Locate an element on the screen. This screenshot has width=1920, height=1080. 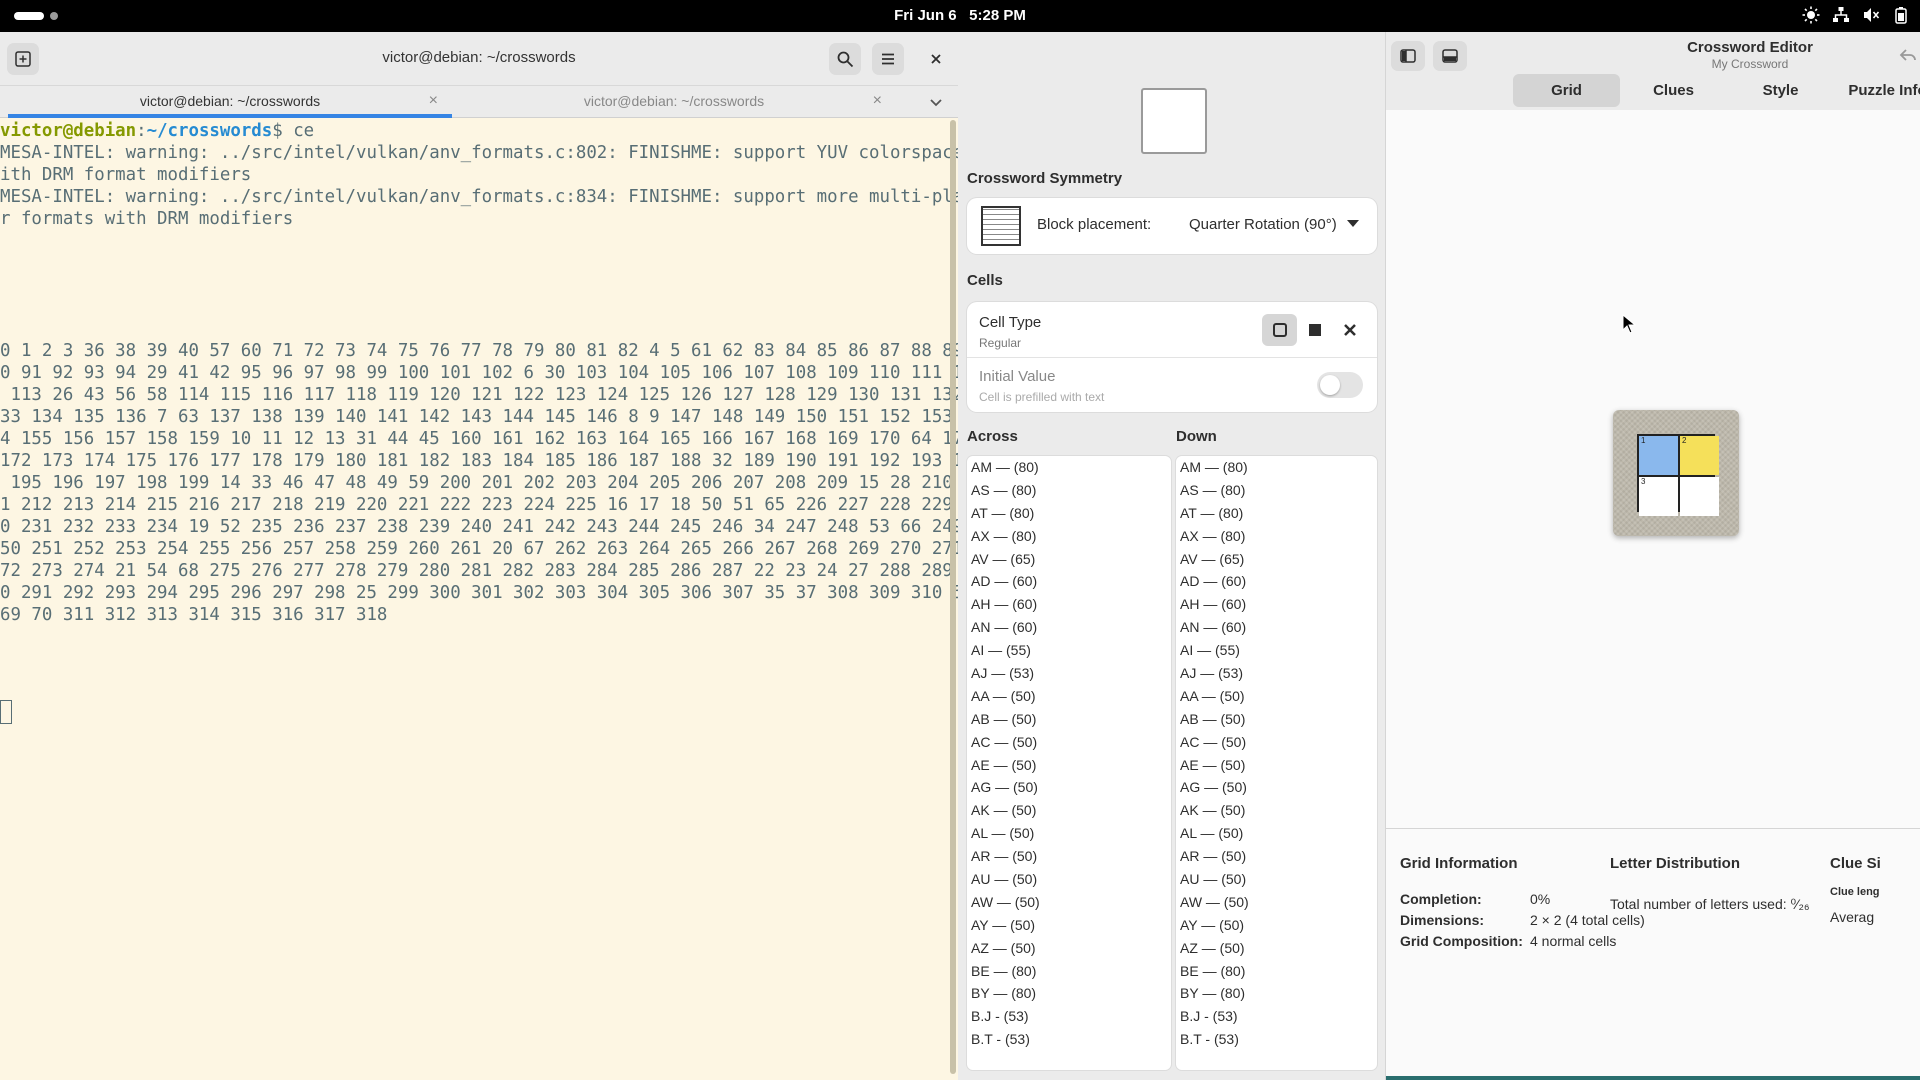
across-list-item: AY — (50) is located at coordinates (1069, 925).